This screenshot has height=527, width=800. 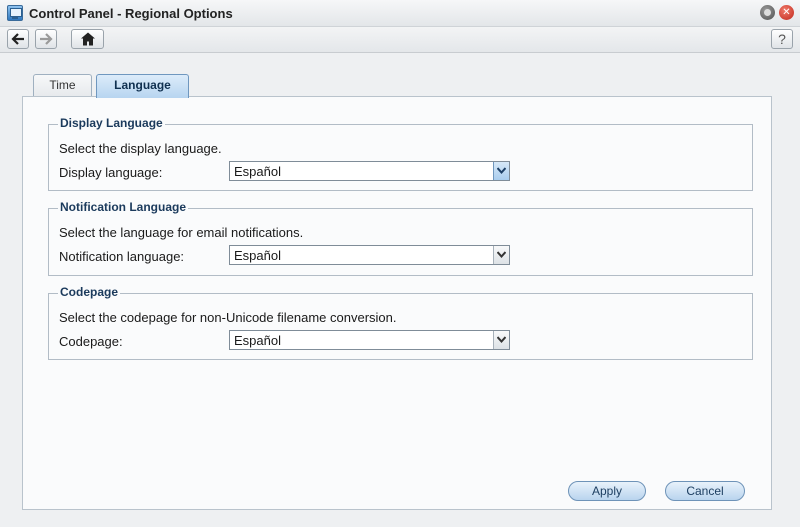 What do you see at coordinates (782, 39) in the screenshot?
I see `help-button: ?` at bounding box center [782, 39].